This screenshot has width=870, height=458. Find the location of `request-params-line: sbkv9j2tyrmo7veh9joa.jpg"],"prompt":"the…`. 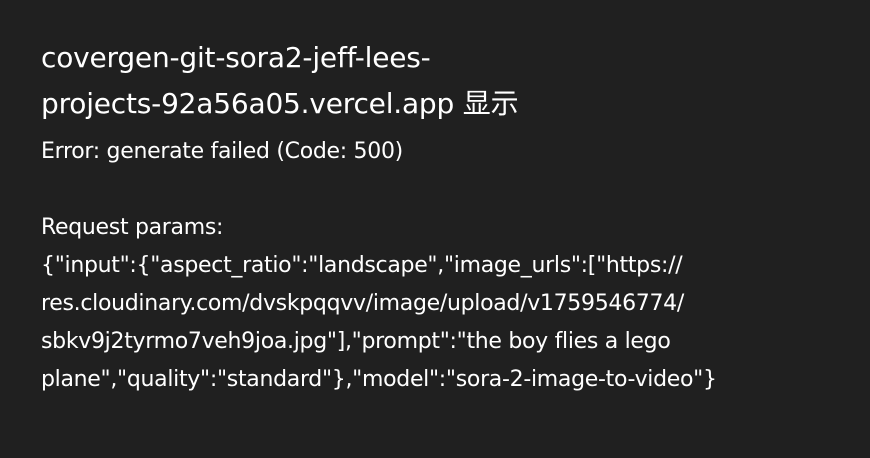

request-params-line: sbkv9j2tyrmo7veh9joa.jpg"],"prompt":"the… is located at coordinates (356, 341).